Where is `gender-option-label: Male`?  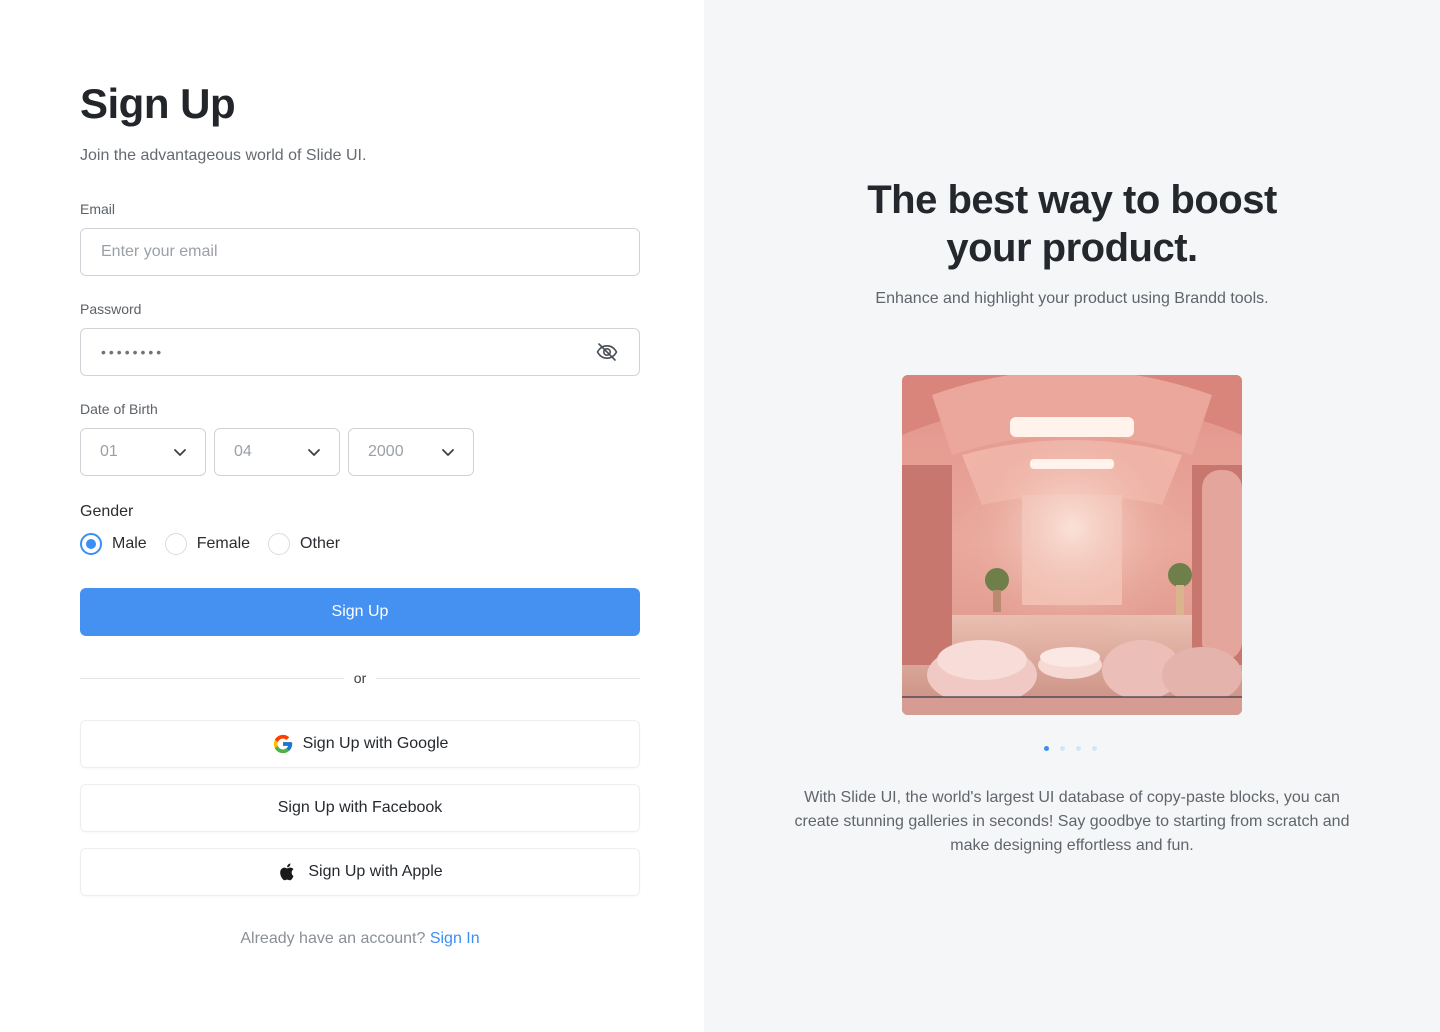 gender-option-label: Male is located at coordinates (129, 543).